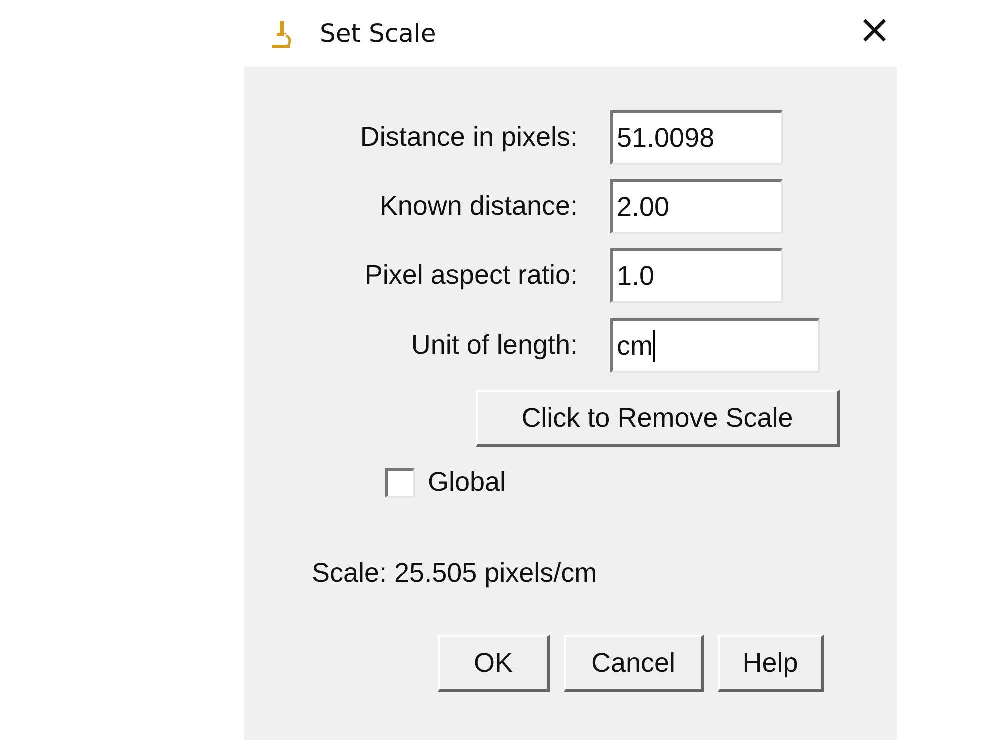 The width and height of the screenshot is (985, 740). What do you see at coordinates (494, 345) in the screenshot?
I see `field-label: Unit of length:` at bounding box center [494, 345].